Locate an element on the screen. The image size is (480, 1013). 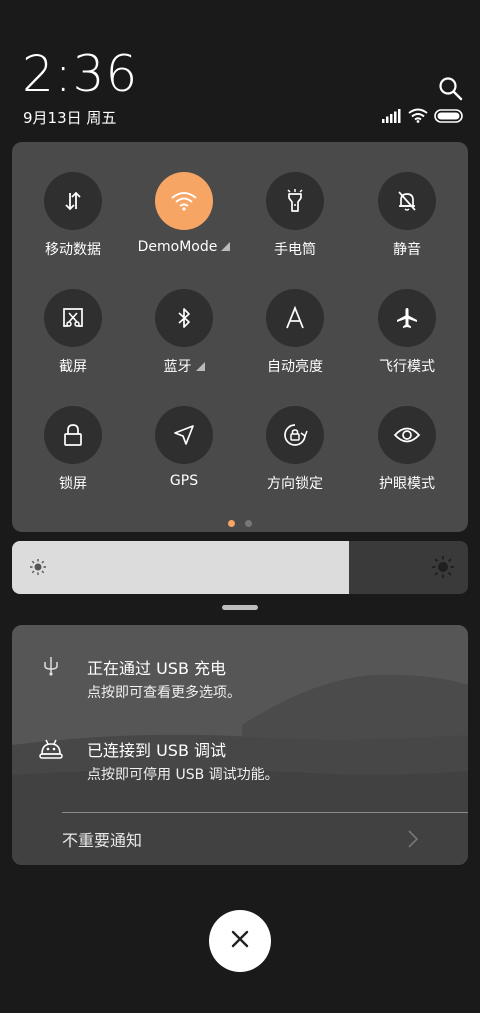
tile-auto-brightness: 自动亮度 is located at coordinates (295, 317).